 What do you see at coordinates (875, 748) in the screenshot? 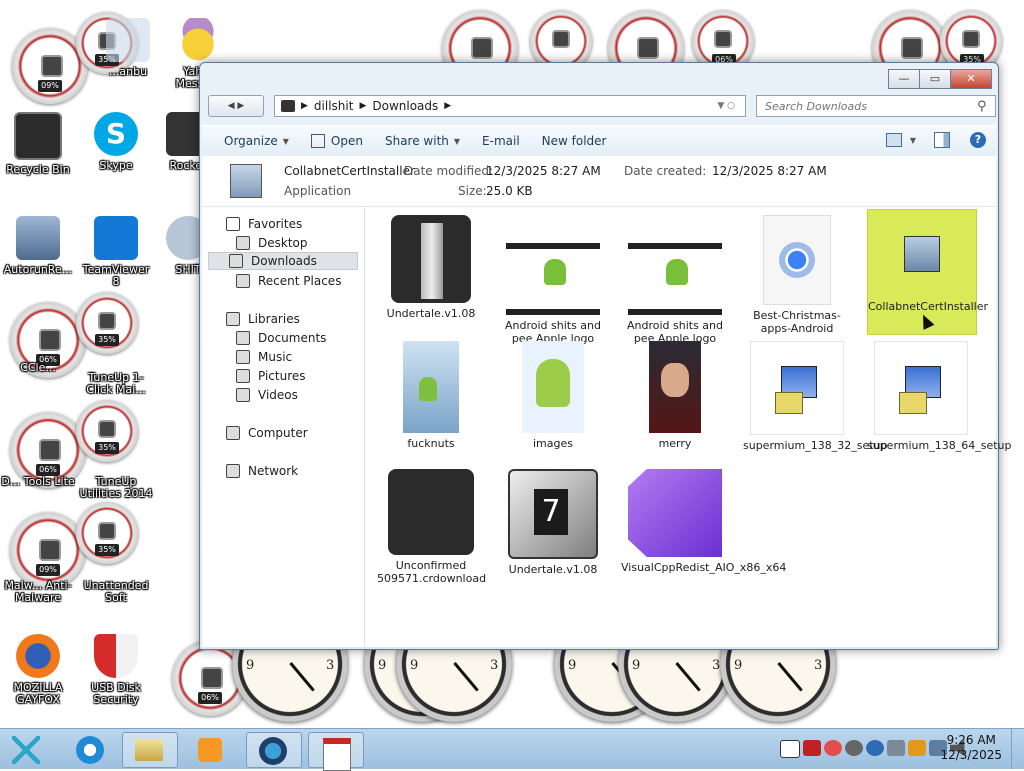
I see `info-icon` at bounding box center [875, 748].